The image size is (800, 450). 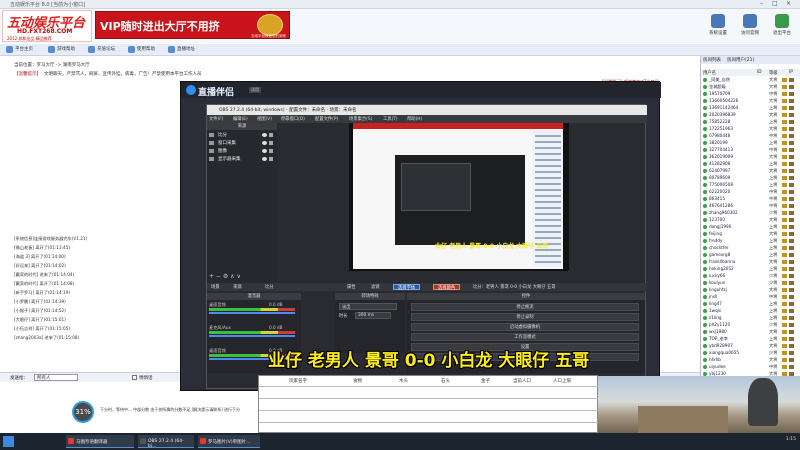 What do you see at coordinates (750, 206) in the screenshot?
I see `user-row: 467641286 中将` at bounding box center [750, 206].